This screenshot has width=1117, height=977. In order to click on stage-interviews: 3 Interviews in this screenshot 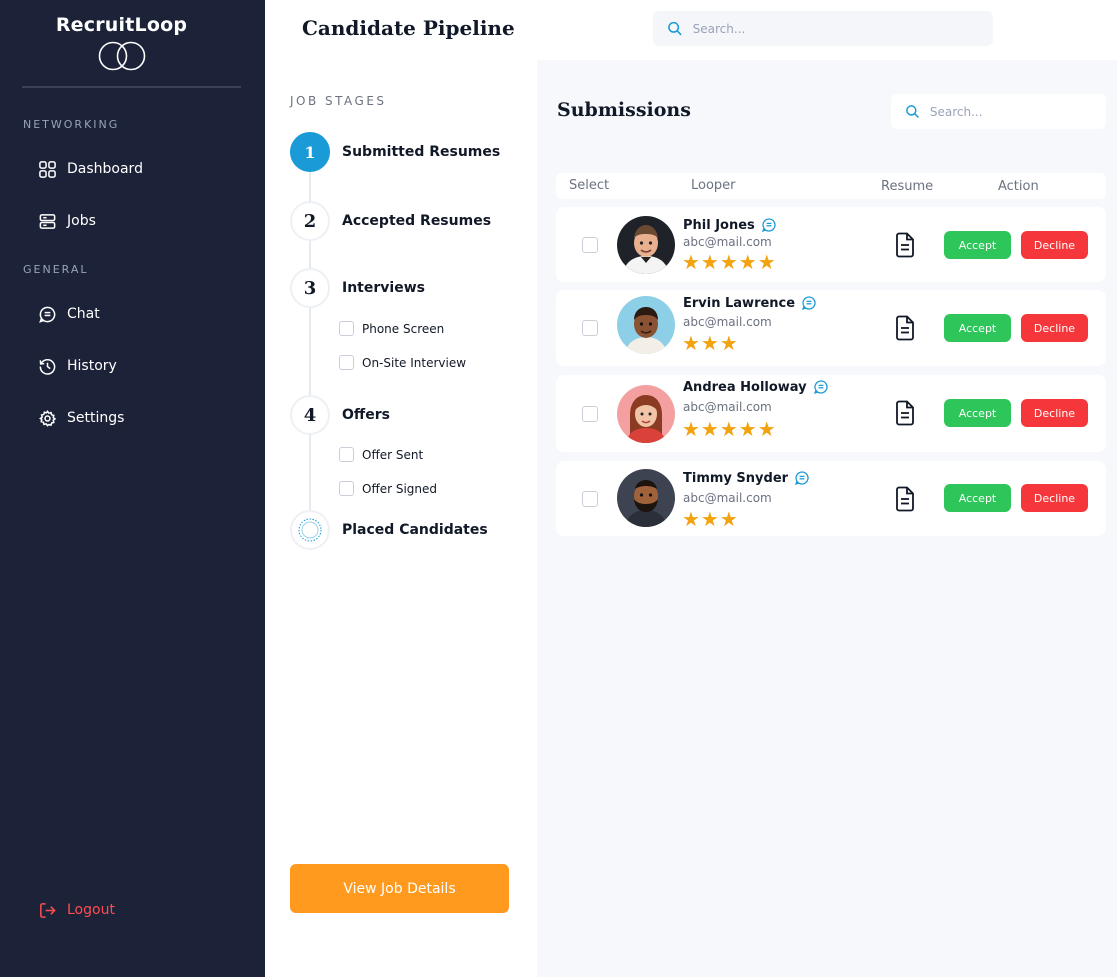, I will do `click(357, 288)`.